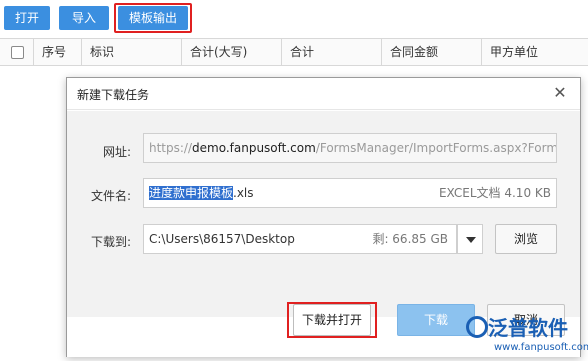 This screenshot has height=361, width=588. What do you see at coordinates (58, 52) in the screenshot?
I see `column-header-index: 序号` at bounding box center [58, 52].